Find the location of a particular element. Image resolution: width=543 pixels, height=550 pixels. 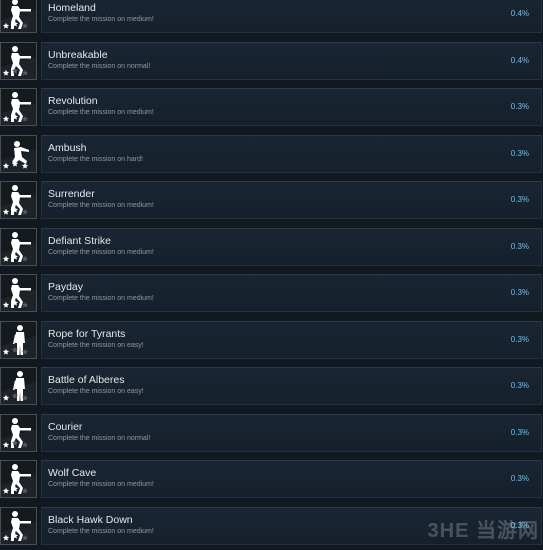

achievement-title: Battle of Alberes is located at coordinates (86, 380).